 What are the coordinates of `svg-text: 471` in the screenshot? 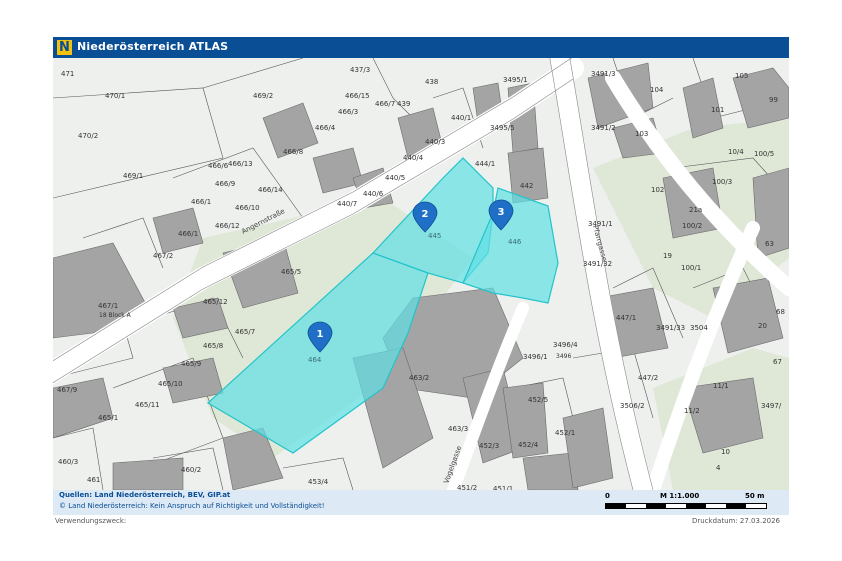 It's located at (67, 74).